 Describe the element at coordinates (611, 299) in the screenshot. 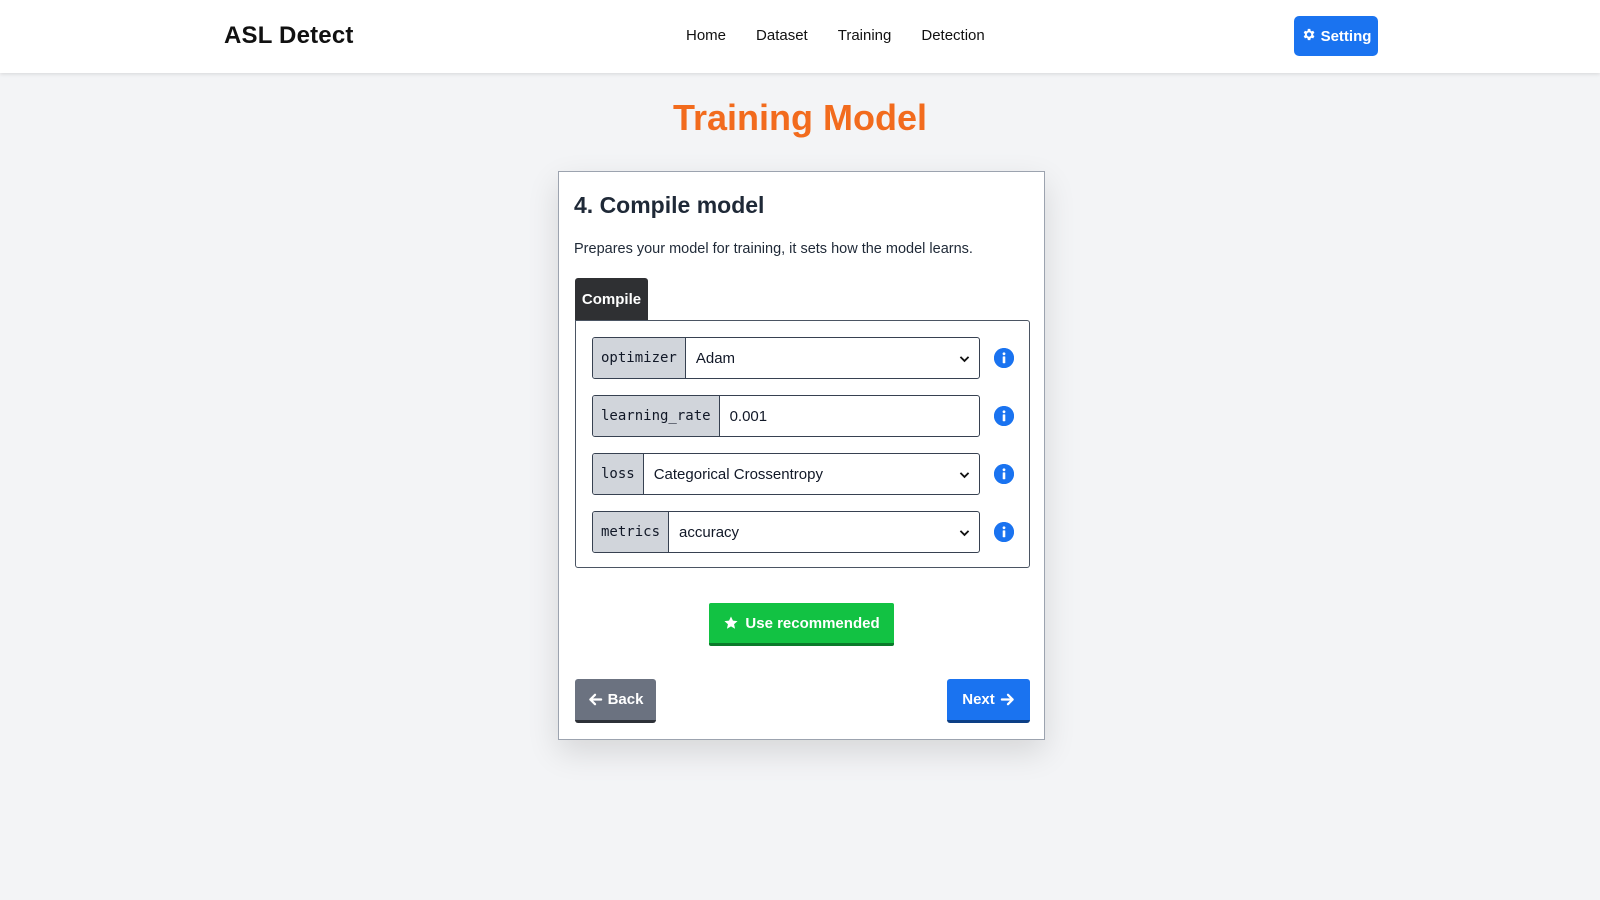

I see `tab-compile: Compile` at that location.